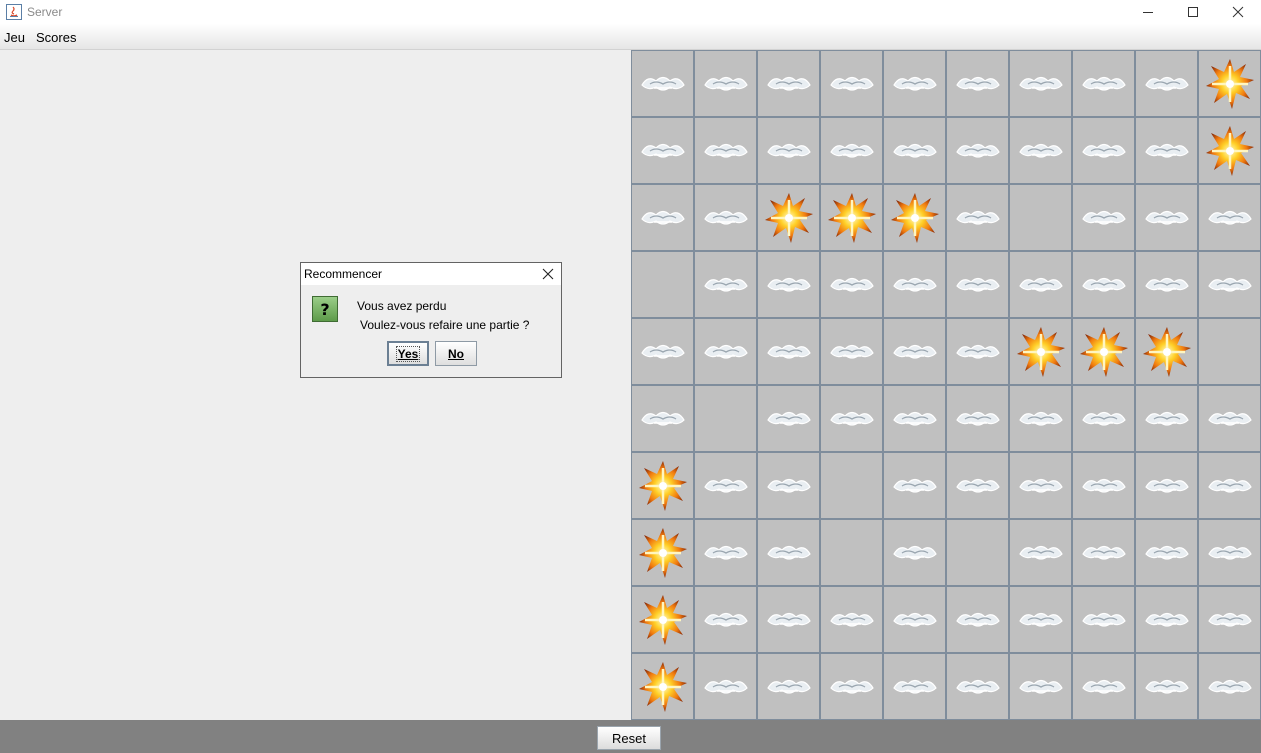  Describe the element at coordinates (14, 37) in the screenshot. I see `menu-jeu: Jeu` at that location.